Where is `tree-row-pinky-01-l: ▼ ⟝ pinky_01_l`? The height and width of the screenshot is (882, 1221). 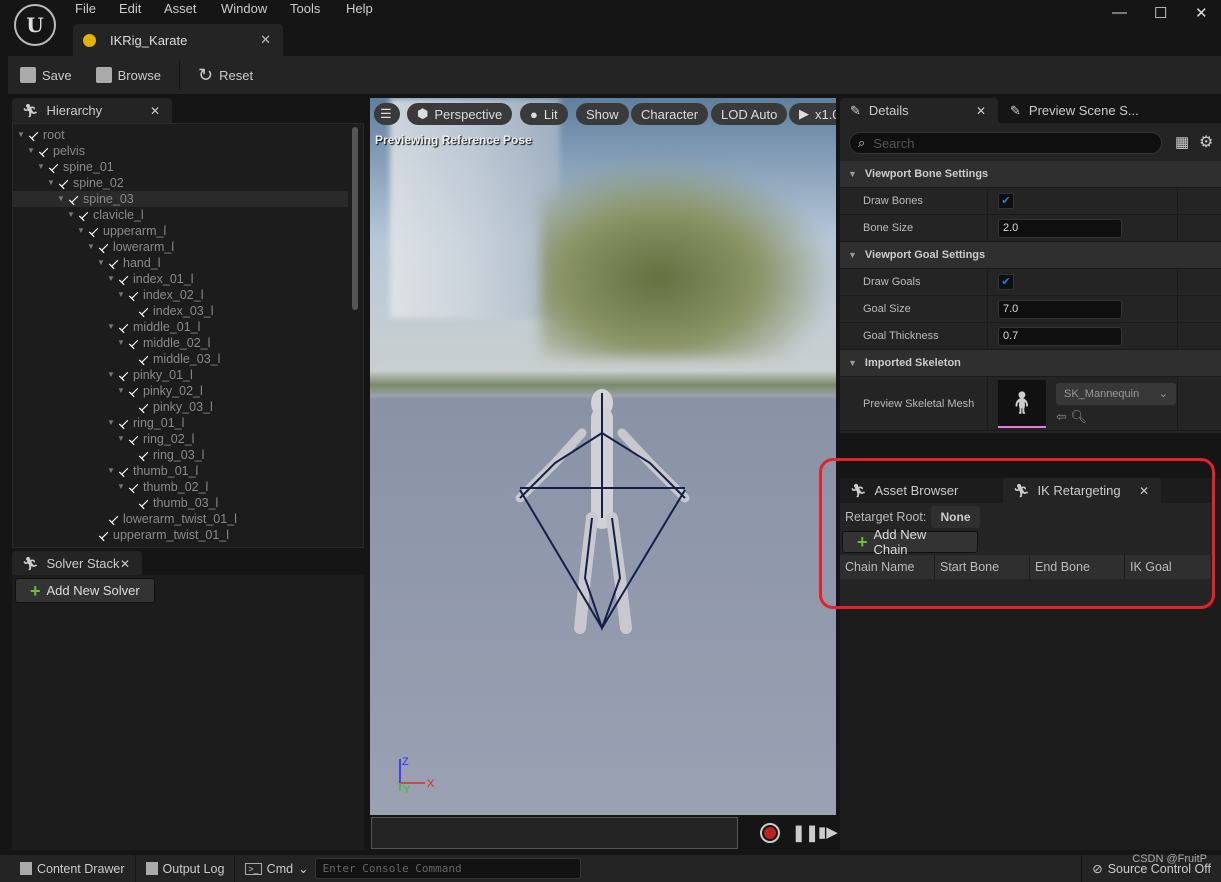 tree-row-pinky-01-l: ▼ ⟝ pinky_01_l is located at coordinates (150, 375).